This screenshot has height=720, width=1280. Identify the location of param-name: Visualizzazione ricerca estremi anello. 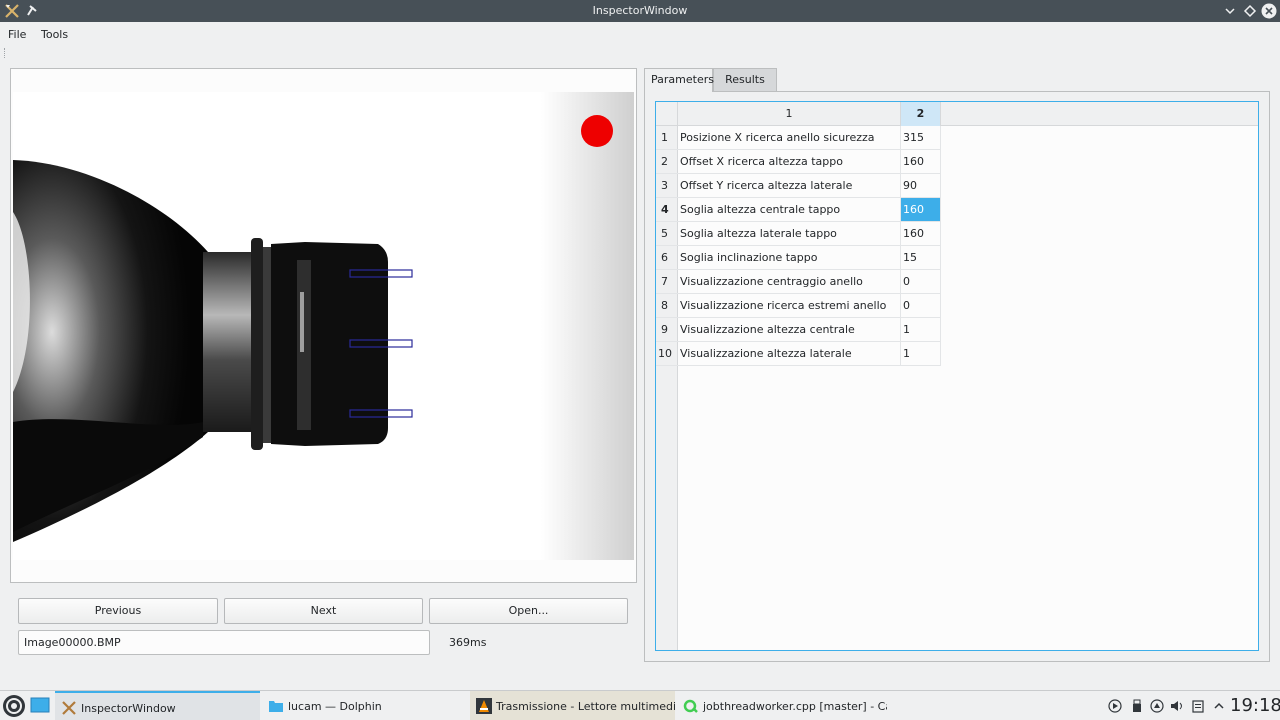
(789, 306).